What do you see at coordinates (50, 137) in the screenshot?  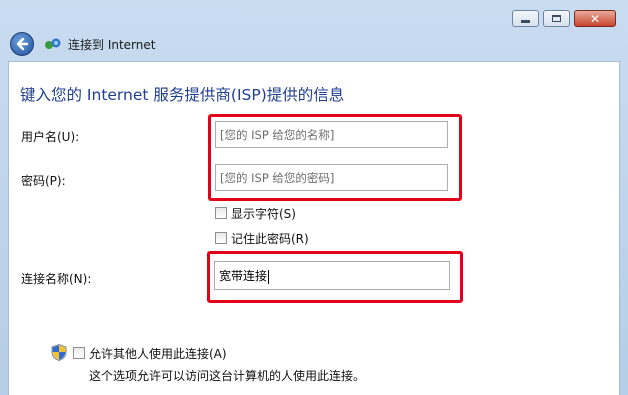 I see `username-label: 用户名(U):` at bounding box center [50, 137].